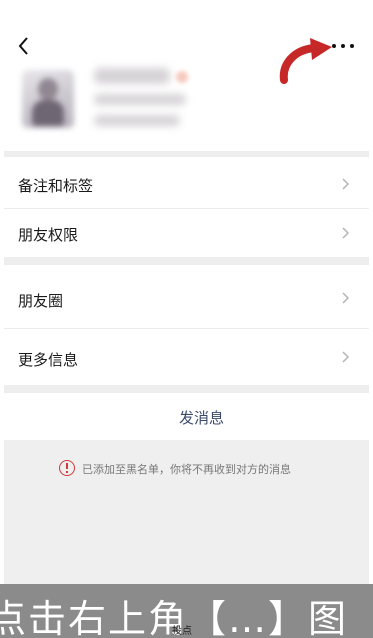 This screenshot has height=638, width=373. I want to click on blacklist-notice-text: 已添加至黑名单，你将不再收到对方的消息, so click(186, 469).